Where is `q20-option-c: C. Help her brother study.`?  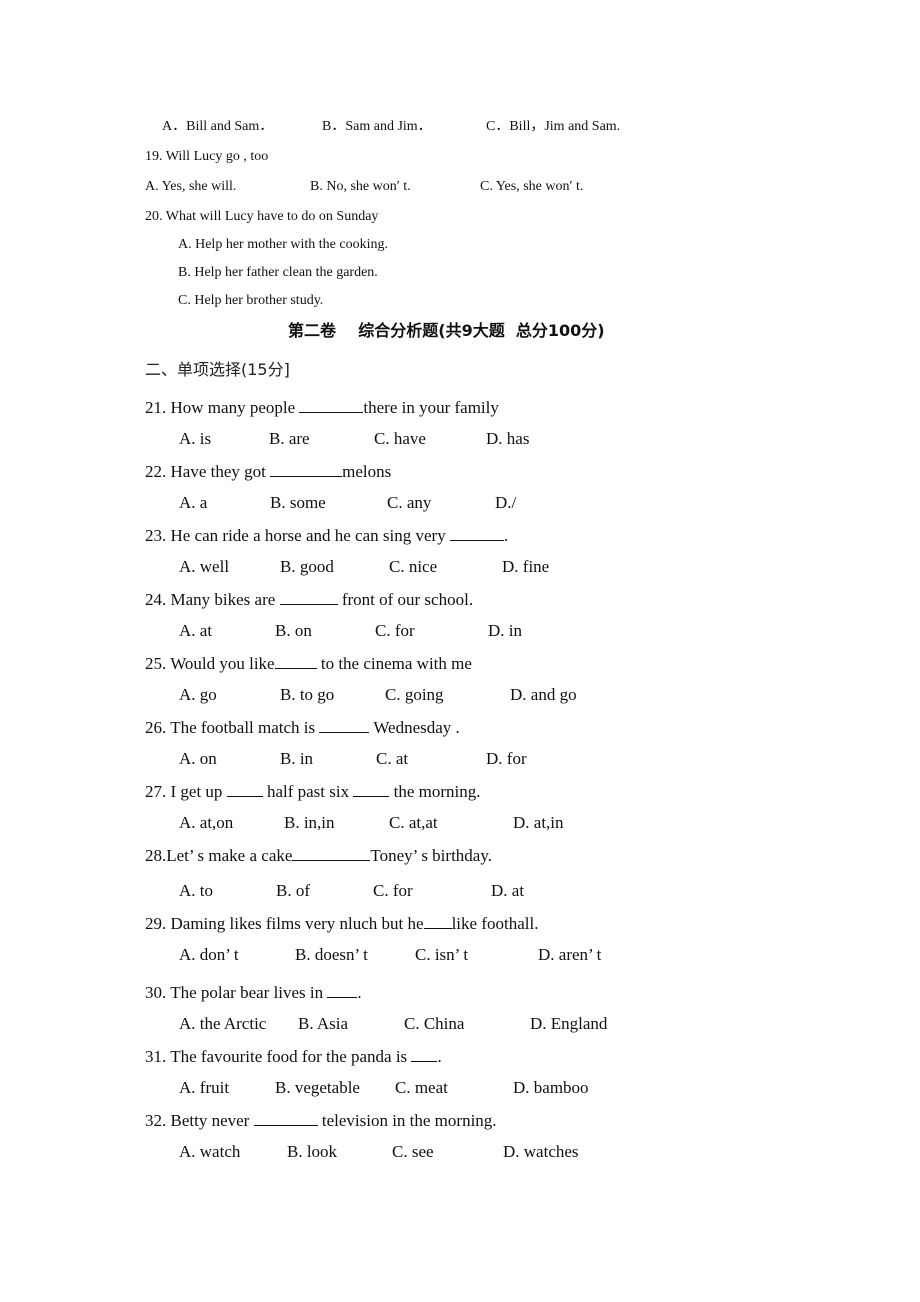
q20-option-c: C. Help her brother study. is located at coordinates (251, 300).